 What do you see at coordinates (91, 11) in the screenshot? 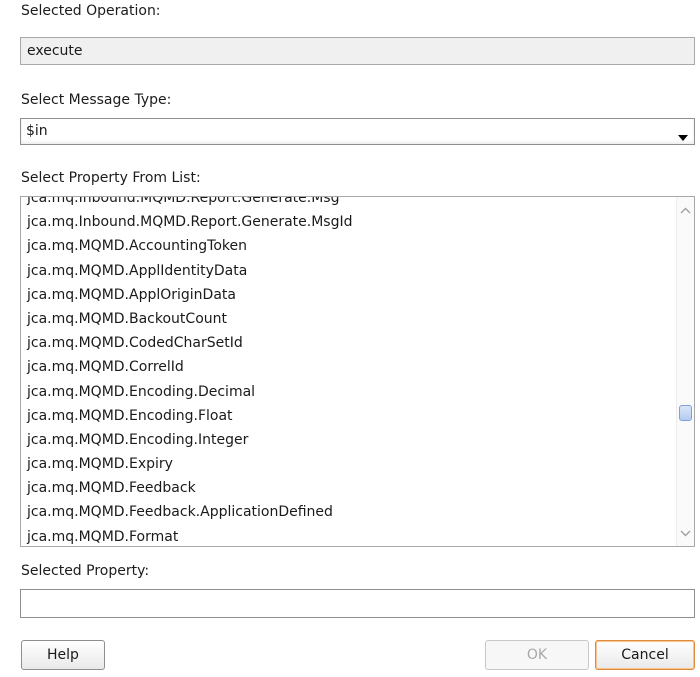
I see `selected-operation-label: Selected Operation:` at bounding box center [91, 11].